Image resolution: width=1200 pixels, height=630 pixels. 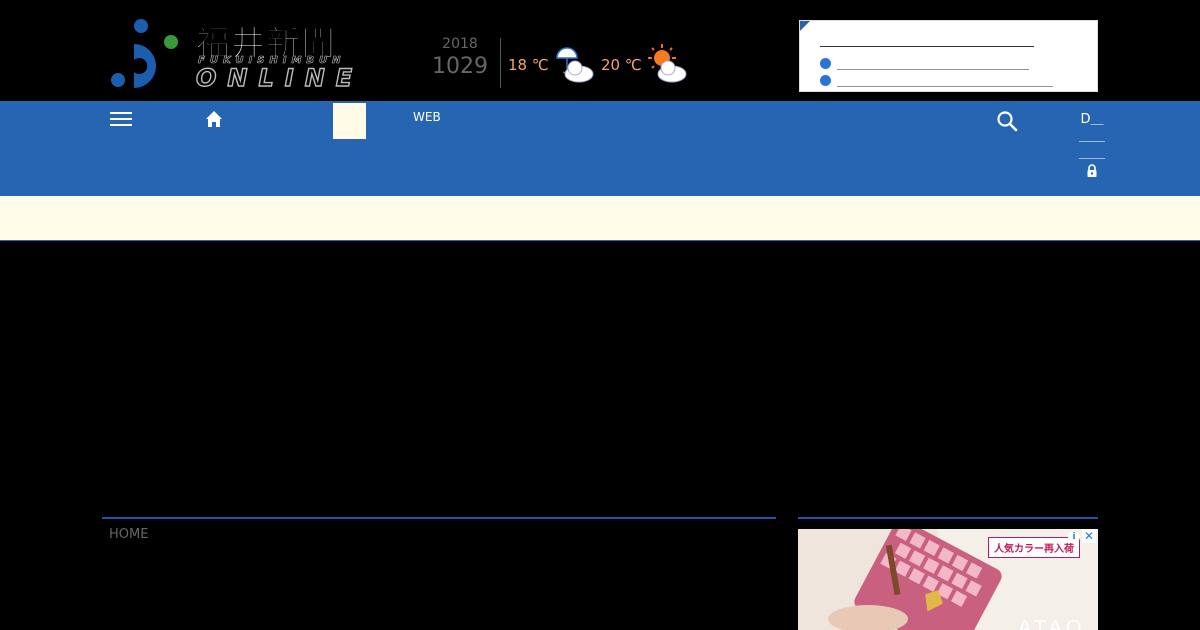 What do you see at coordinates (1089, 536) in the screenshot?
I see `ad-close-icon: ✕` at bounding box center [1089, 536].